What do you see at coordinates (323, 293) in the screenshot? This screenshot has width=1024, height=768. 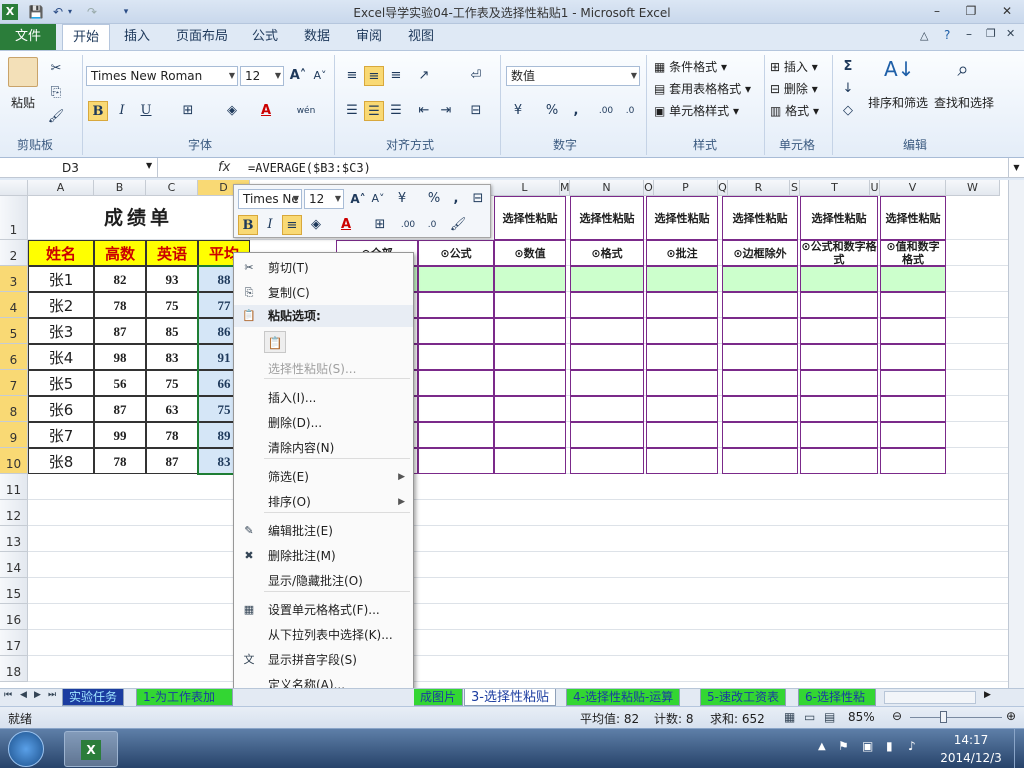 I see `menu-item: ⎘ 复制(C)` at bounding box center [323, 293].